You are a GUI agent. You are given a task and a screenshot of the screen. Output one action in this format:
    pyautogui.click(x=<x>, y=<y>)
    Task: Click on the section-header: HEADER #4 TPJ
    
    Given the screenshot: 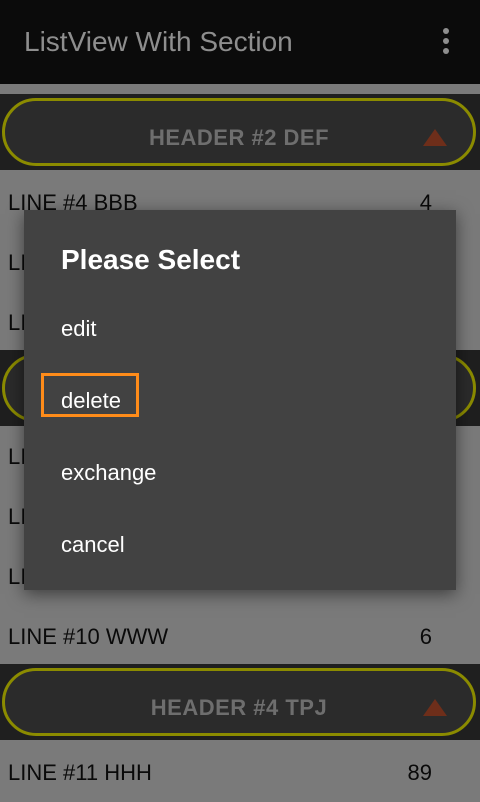 What is the action you would take?
    pyautogui.click(x=240, y=702)
    